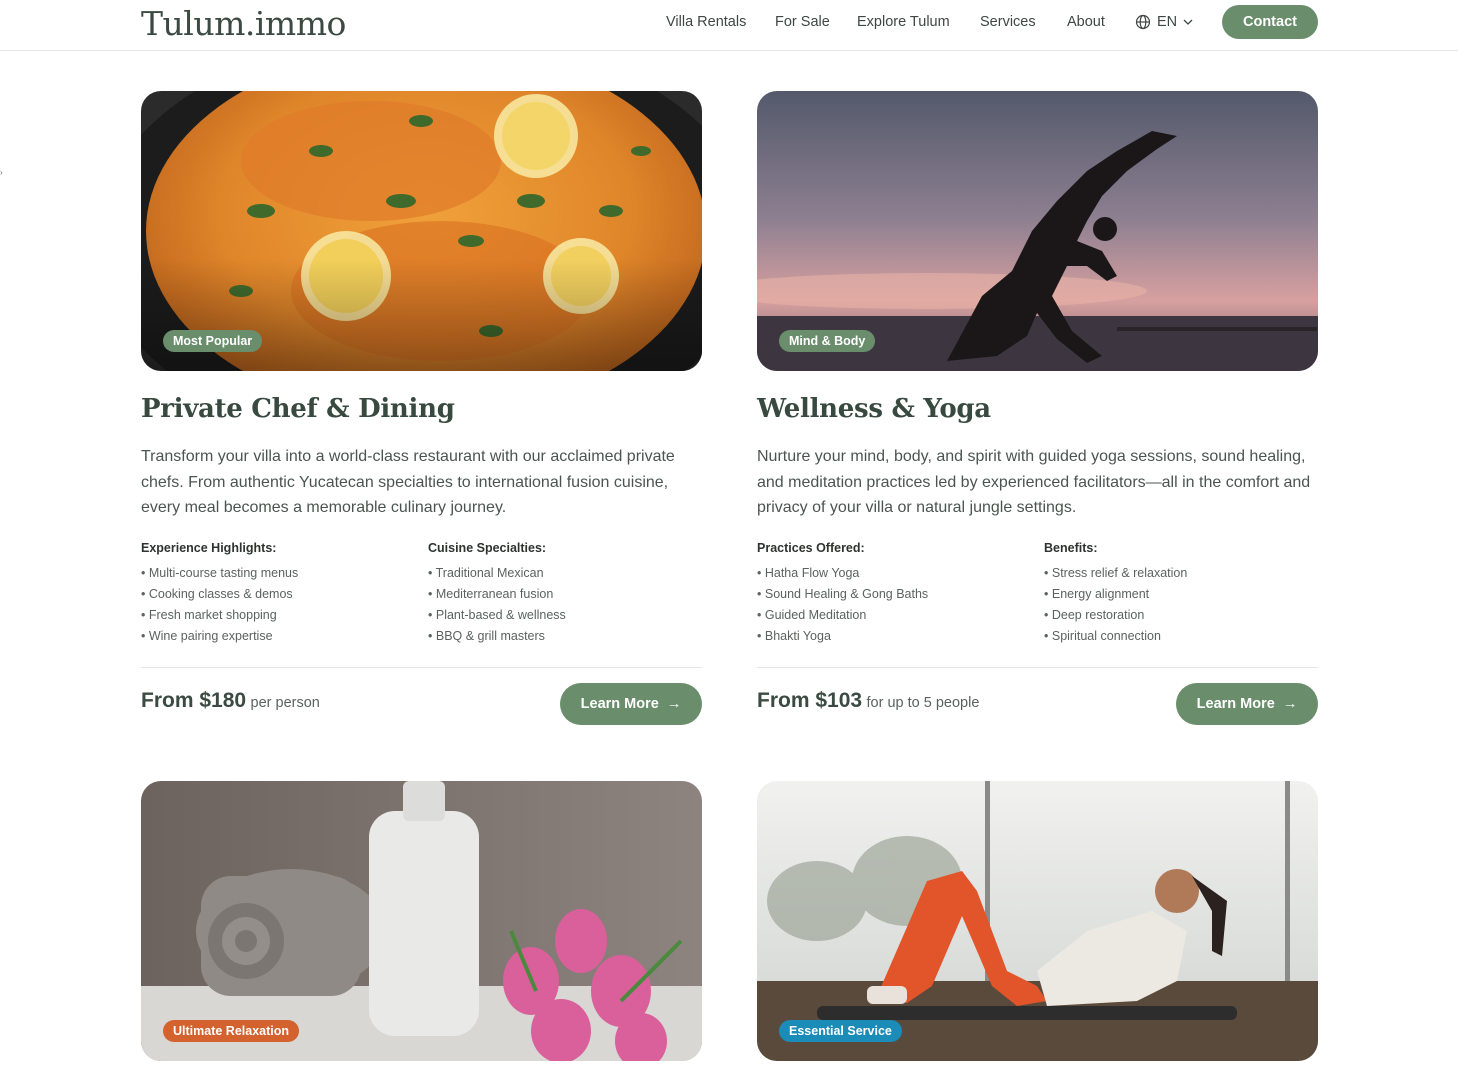  What do you see at coordinates (563, 615) in the screenshot?
I see `list-item: Plant-based & wellness` at bounding box center [563, 615].